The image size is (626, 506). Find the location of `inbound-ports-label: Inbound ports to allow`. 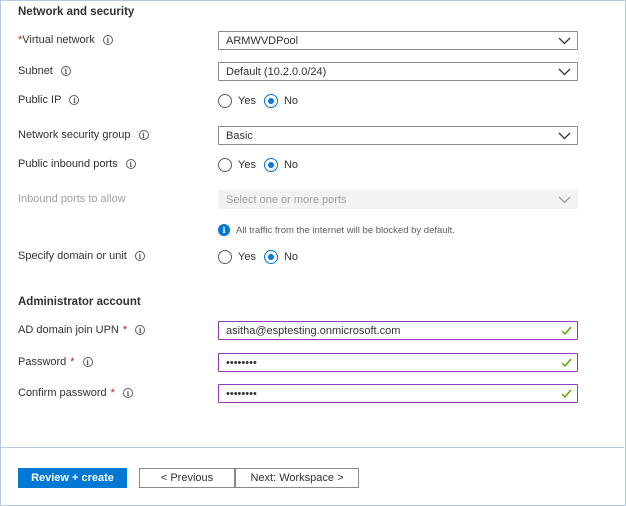

inbound-ports-label: Inbound ports to allow is located at coordinates (72, 199).